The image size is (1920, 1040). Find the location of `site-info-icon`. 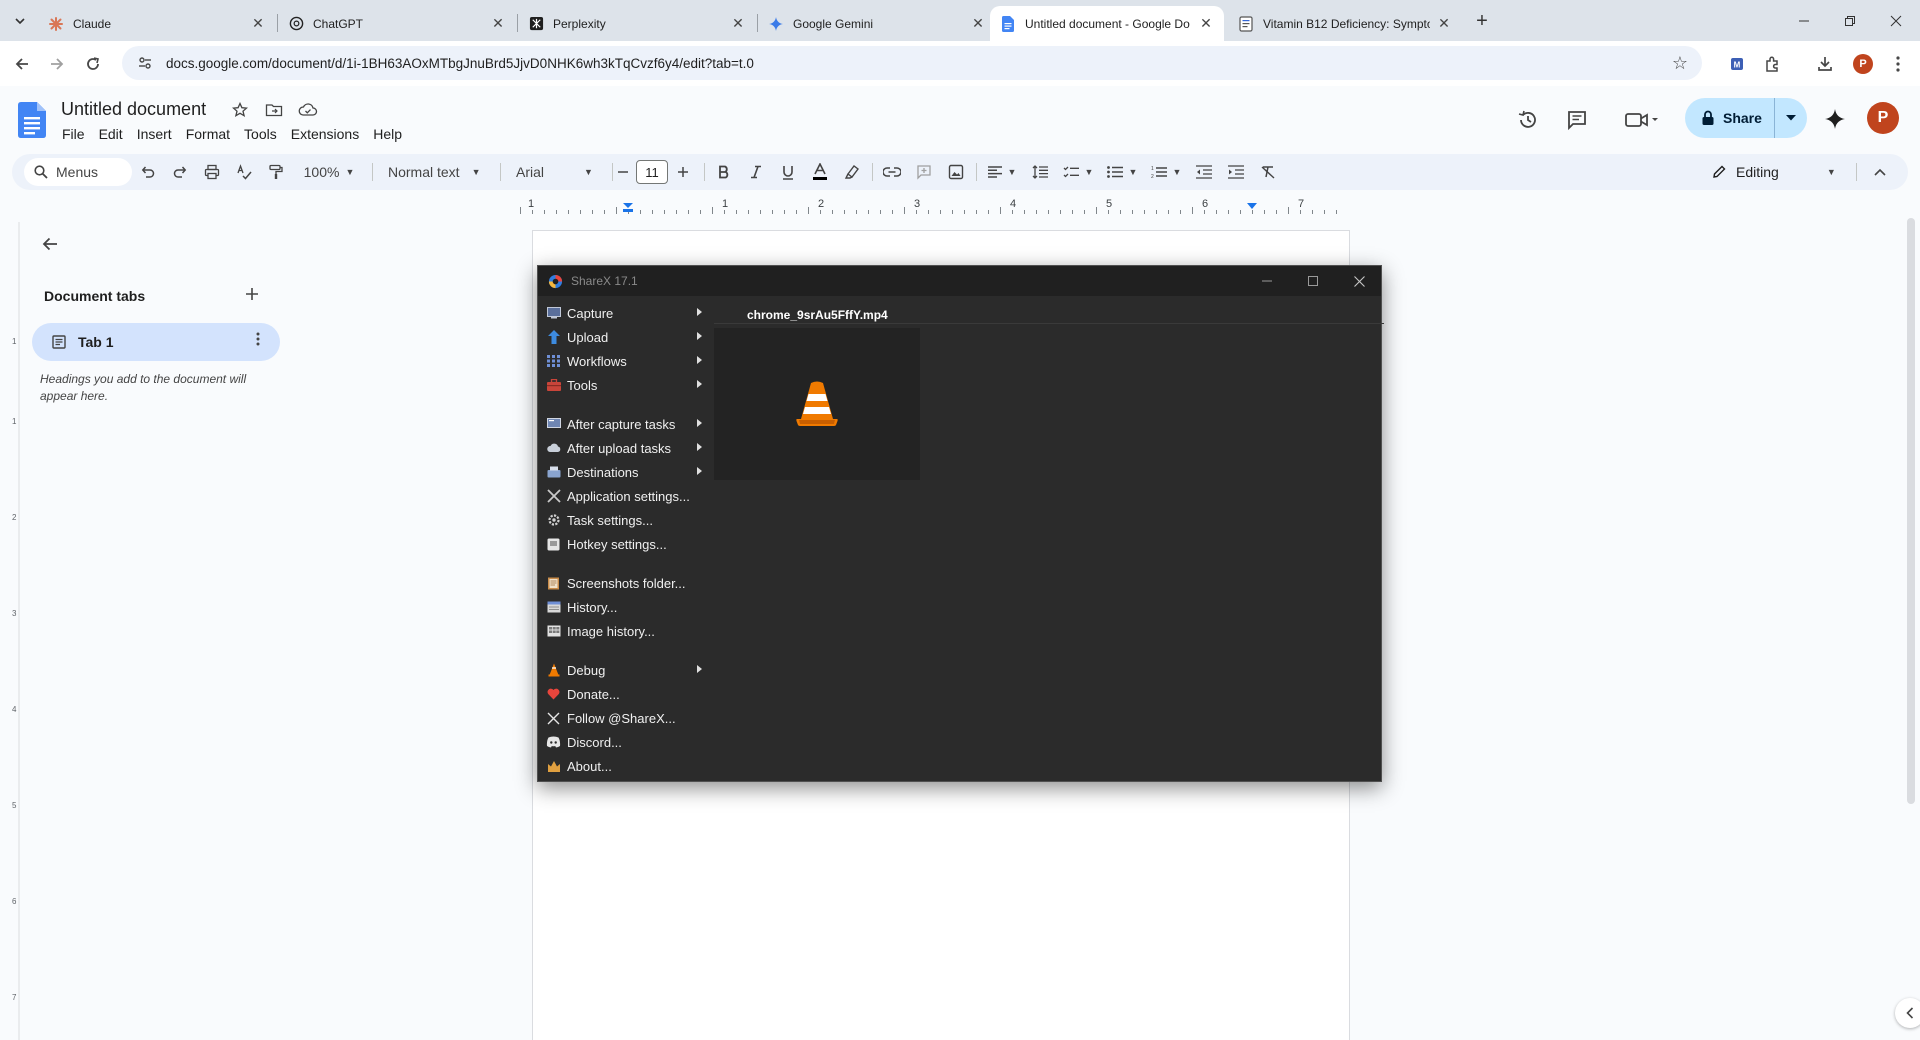

site-info-icon is located at coordinates (145, 63).